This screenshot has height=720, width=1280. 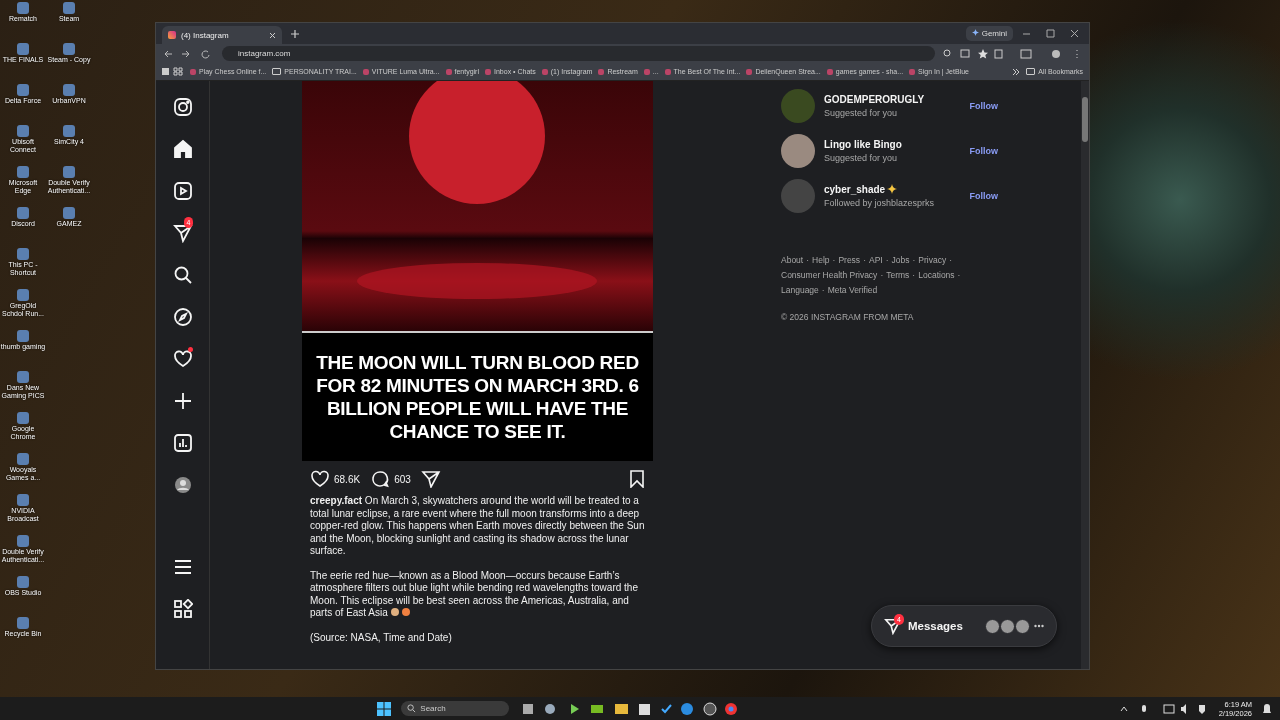 I want to click on footer-link: About, so click(x=792, y=260).